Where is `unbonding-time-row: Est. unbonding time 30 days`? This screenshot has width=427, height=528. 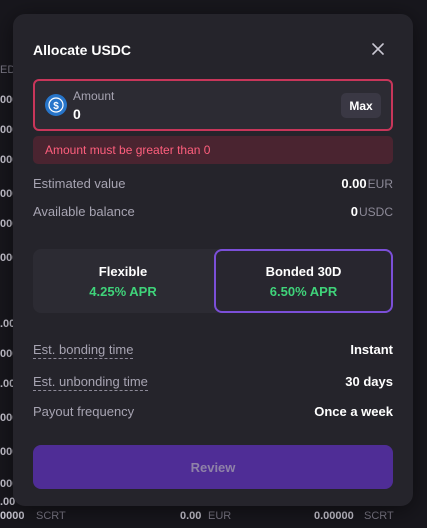 unbonding-time-row: Est. unbonding time 30 days is located at coordinates (213, 382).